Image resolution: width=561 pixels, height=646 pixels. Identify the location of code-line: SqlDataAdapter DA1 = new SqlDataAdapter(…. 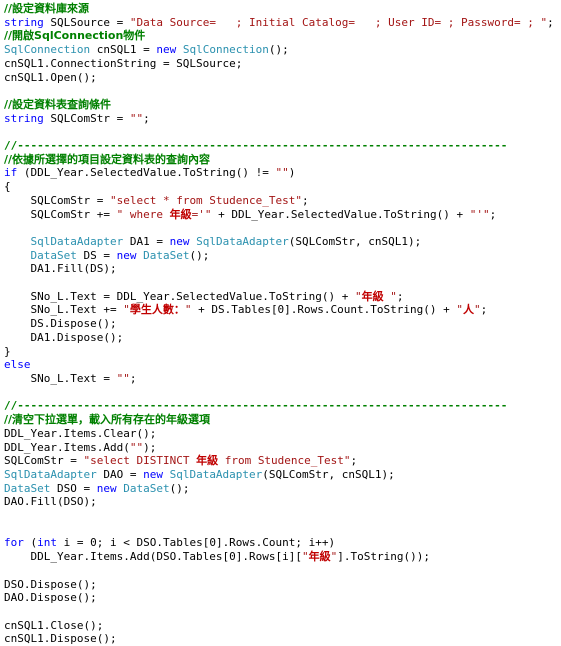
(282, 242).